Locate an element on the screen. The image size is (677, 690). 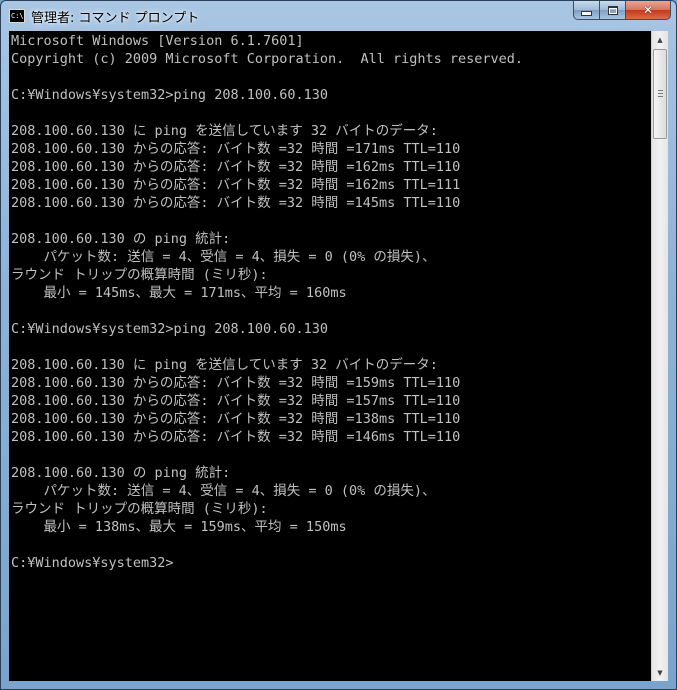
scroll-down-button: ▼ is located at coordinates (660, 672).